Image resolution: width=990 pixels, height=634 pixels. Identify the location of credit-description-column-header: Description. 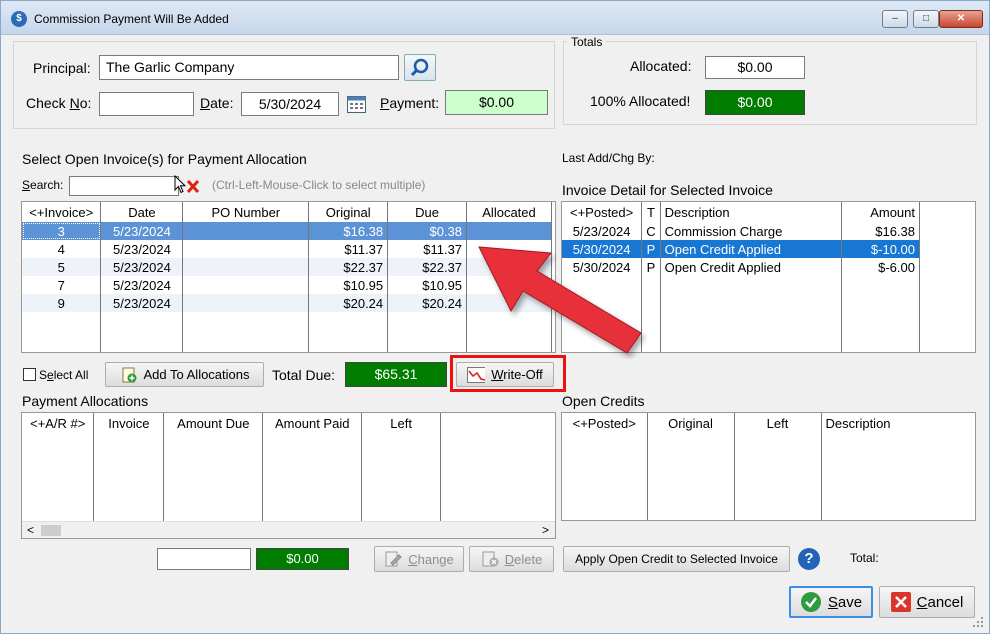
(898, 423).